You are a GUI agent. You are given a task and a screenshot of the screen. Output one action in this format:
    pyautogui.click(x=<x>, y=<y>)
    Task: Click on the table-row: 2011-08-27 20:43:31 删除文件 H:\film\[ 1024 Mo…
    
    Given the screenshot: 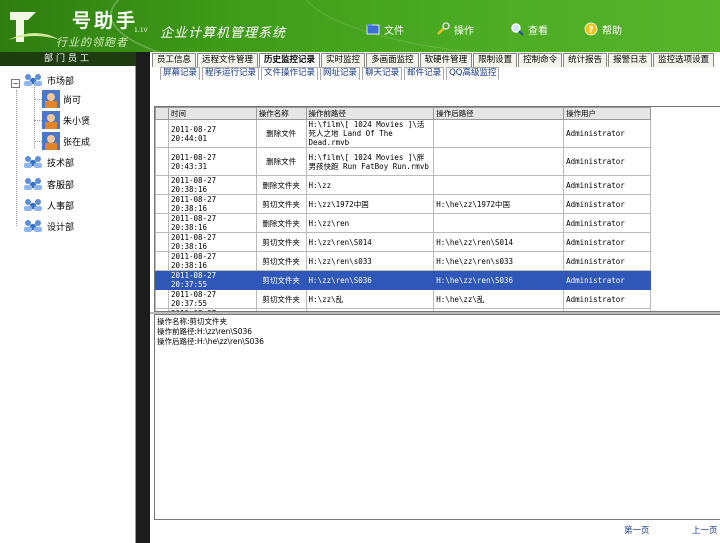 What is the action you would take?
    pyautogui.click(x=403, y=161)
    